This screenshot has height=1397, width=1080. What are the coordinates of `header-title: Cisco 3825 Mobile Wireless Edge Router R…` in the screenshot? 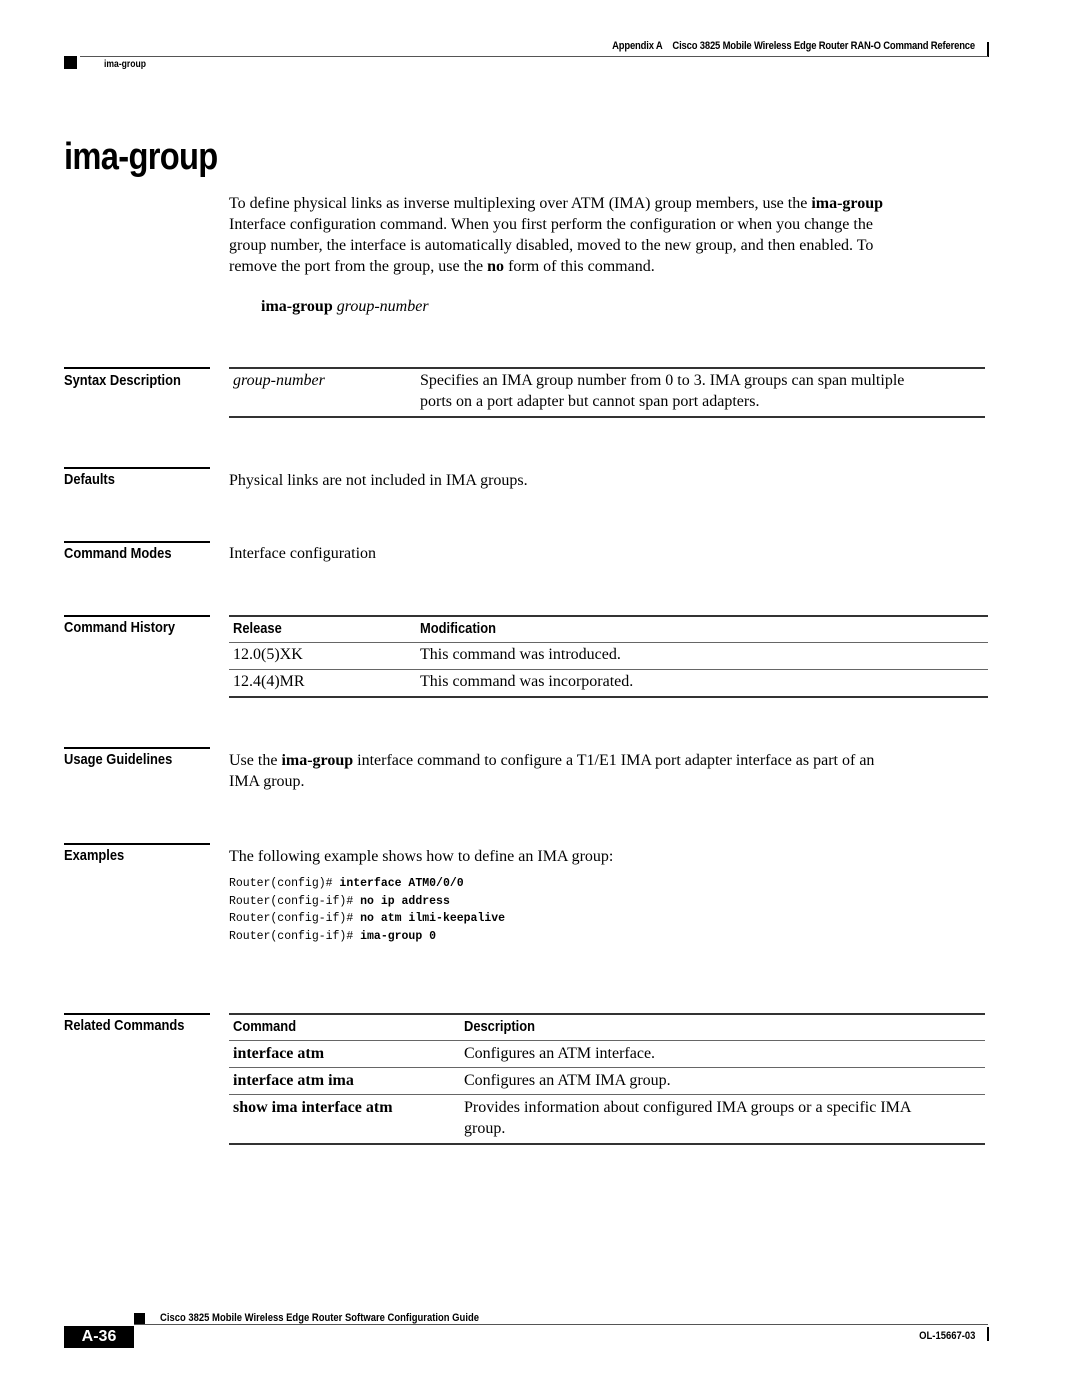 It's located at (823, 46).